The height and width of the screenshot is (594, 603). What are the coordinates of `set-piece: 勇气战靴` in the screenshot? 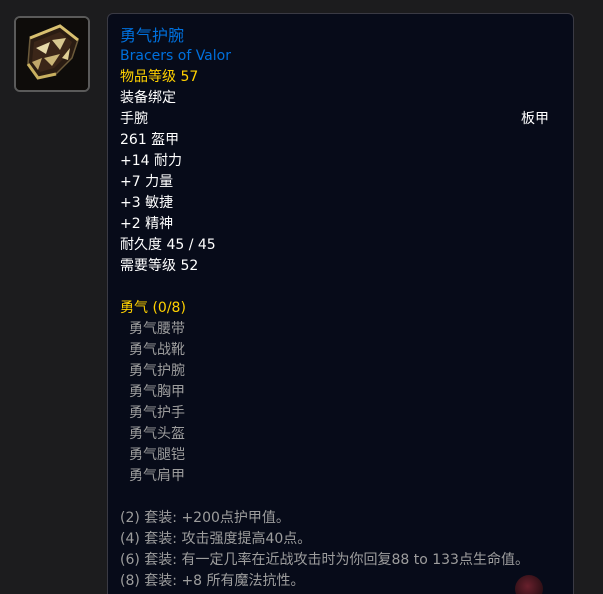 It's located at (340, 350).